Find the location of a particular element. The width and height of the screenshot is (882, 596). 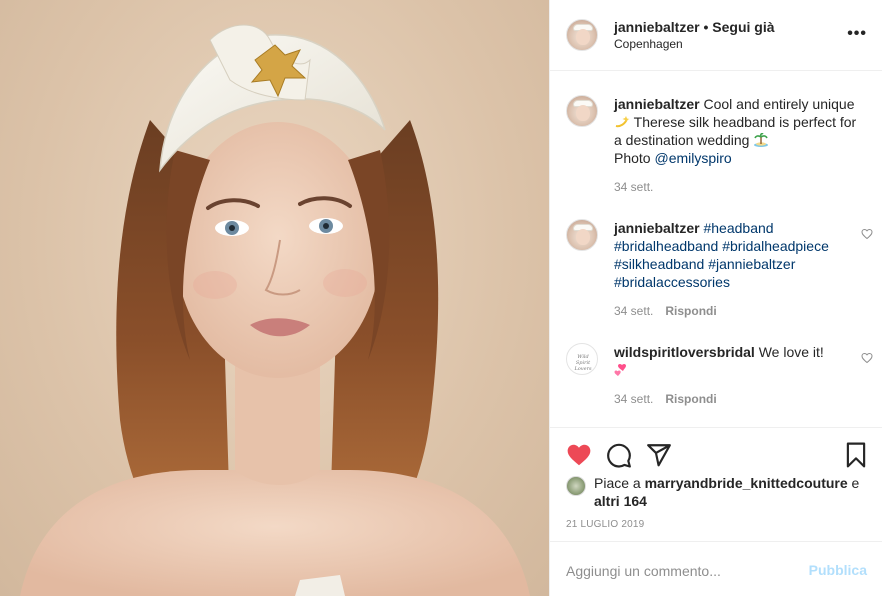

save-bookmark-icon is located at coordinates (856, 455).